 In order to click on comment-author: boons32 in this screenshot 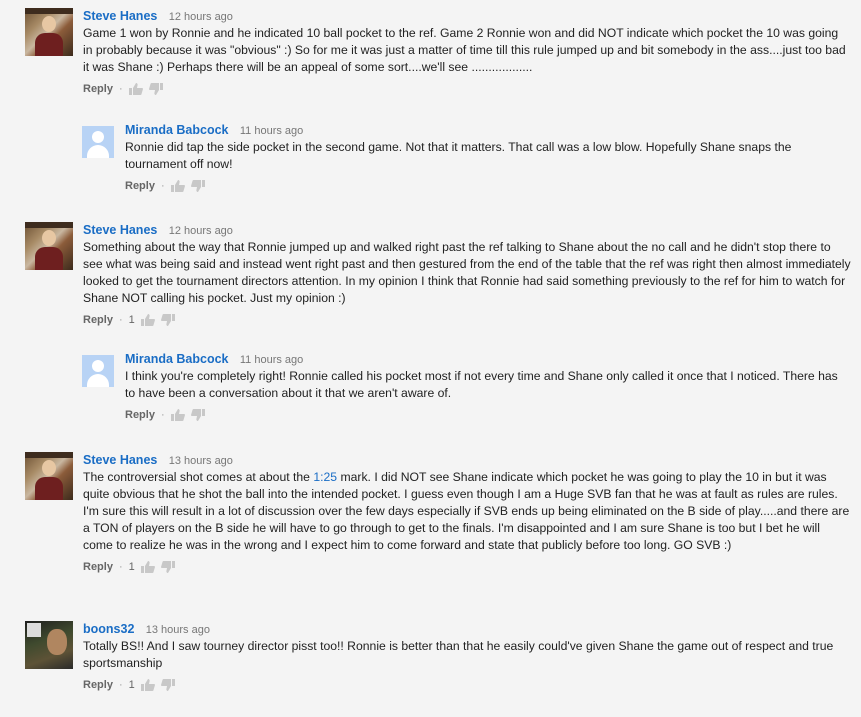, I will do `click(108, 629)`.